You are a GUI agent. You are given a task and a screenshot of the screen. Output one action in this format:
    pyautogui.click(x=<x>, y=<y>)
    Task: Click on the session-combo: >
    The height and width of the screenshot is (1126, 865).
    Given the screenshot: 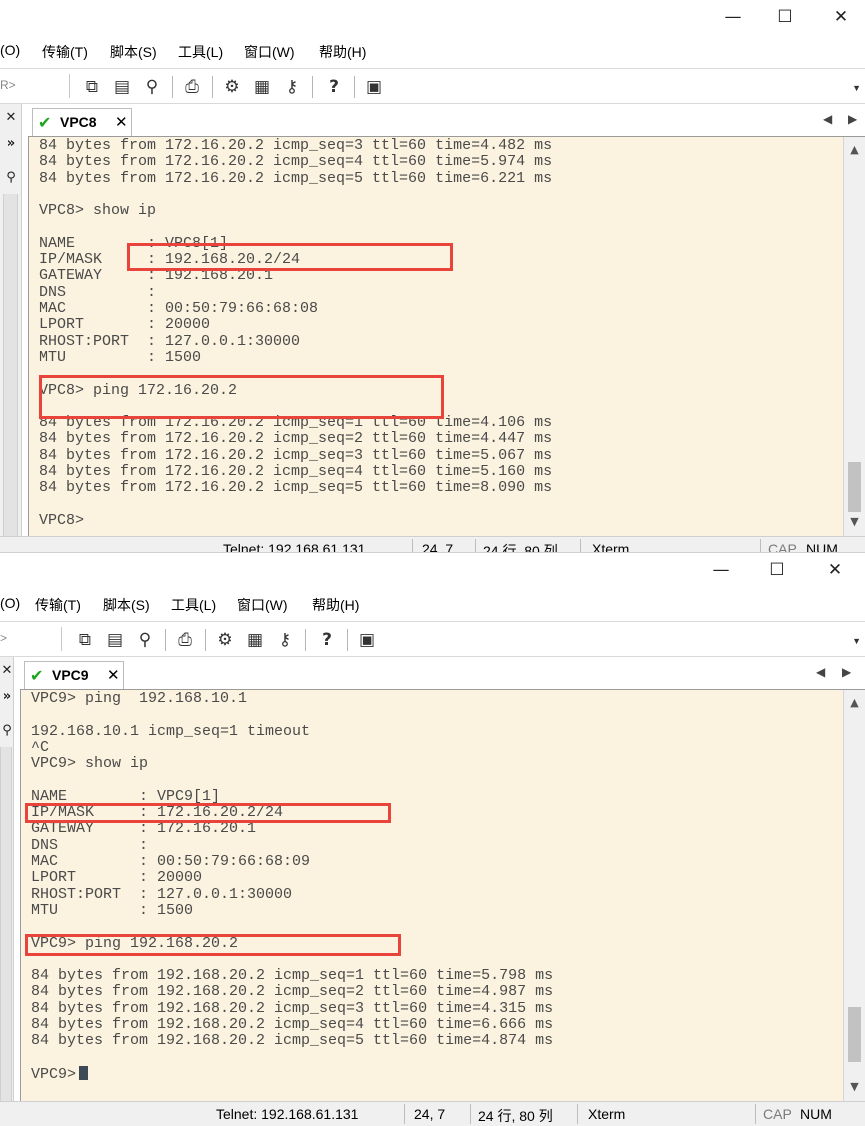 What is the action you would take?
    pyautogui.click(x=31, y=639)
    